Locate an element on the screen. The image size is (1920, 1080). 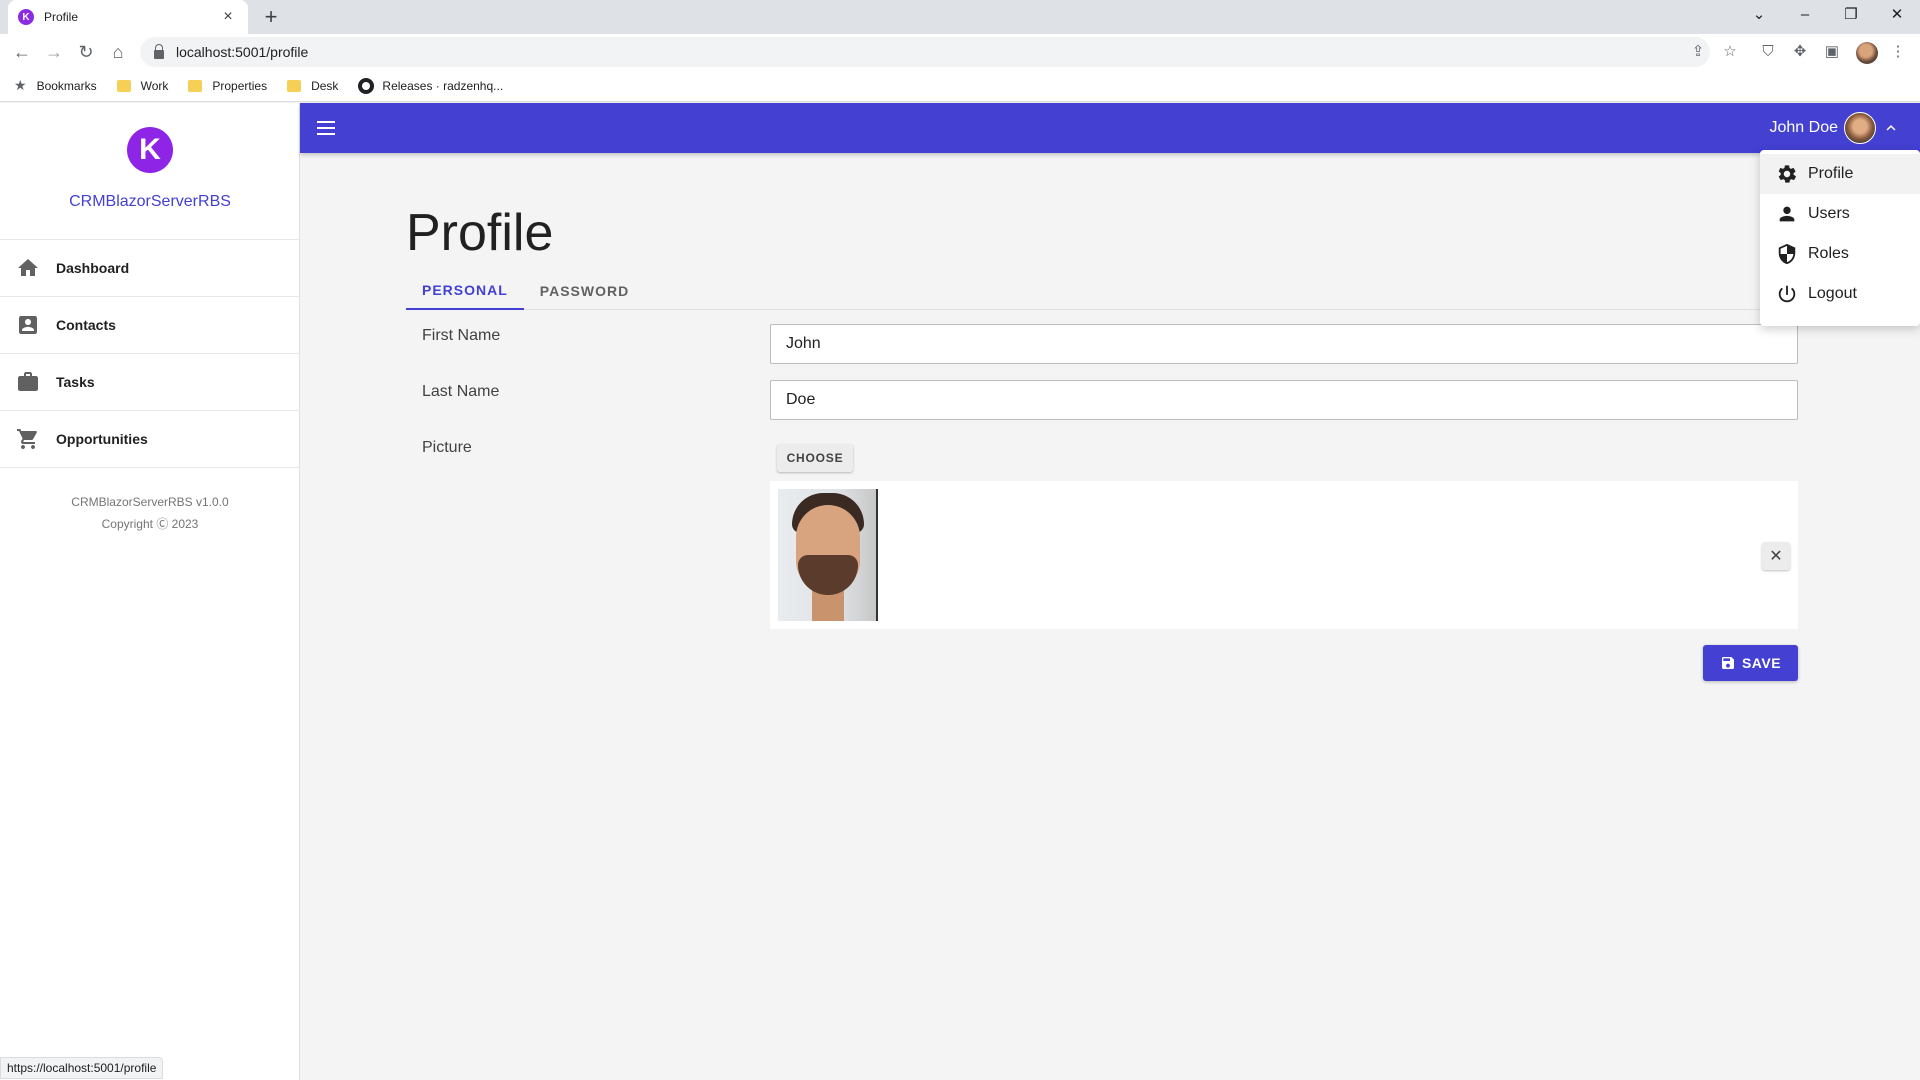
last-name-label: Last Name is located at coordinates (461, 391).